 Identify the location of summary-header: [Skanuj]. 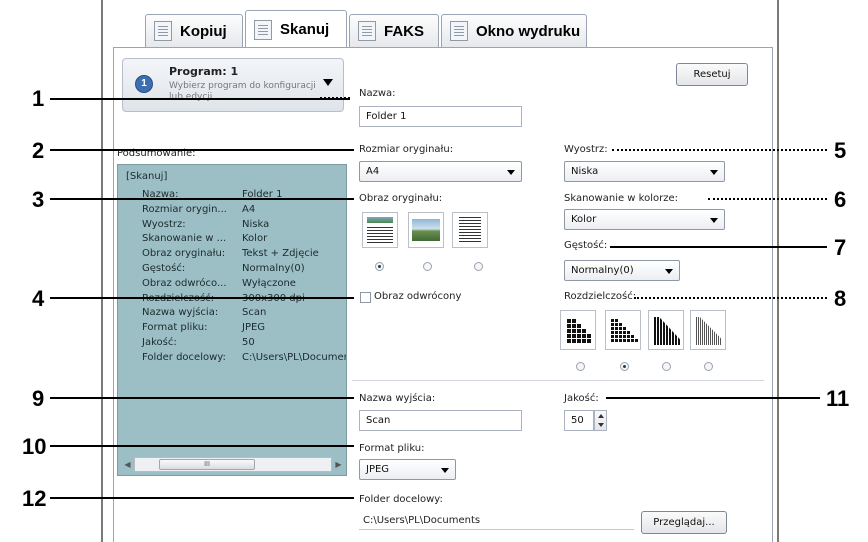
(147, 176).